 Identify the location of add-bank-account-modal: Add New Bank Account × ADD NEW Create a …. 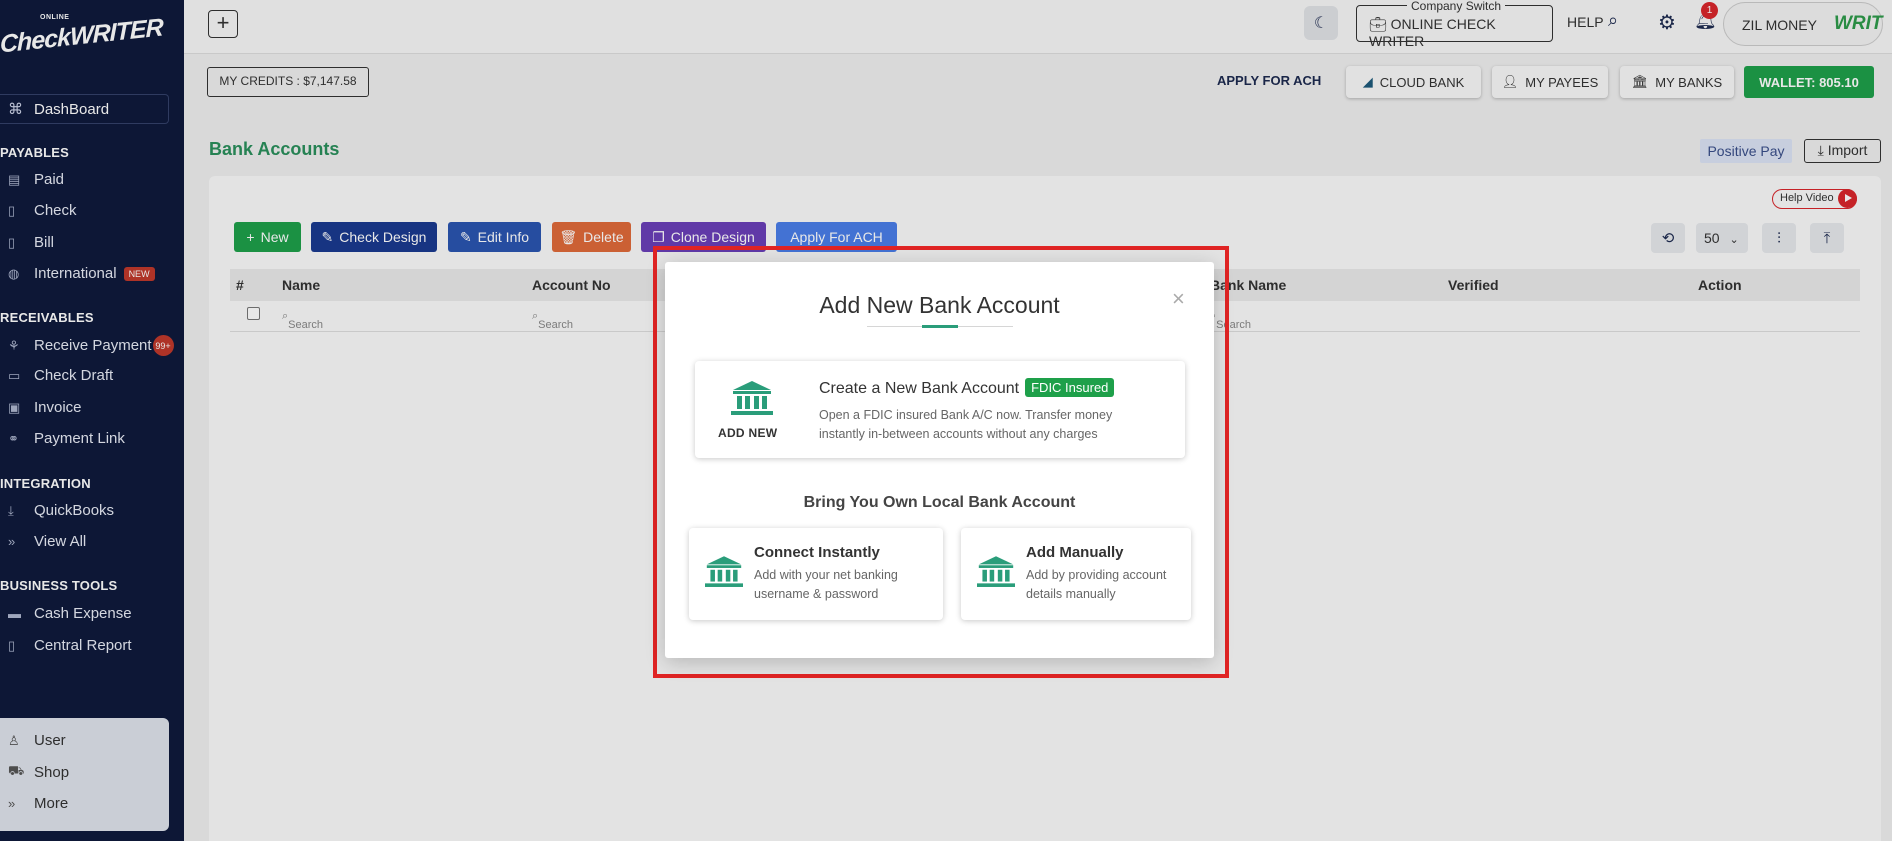
(939, 460).